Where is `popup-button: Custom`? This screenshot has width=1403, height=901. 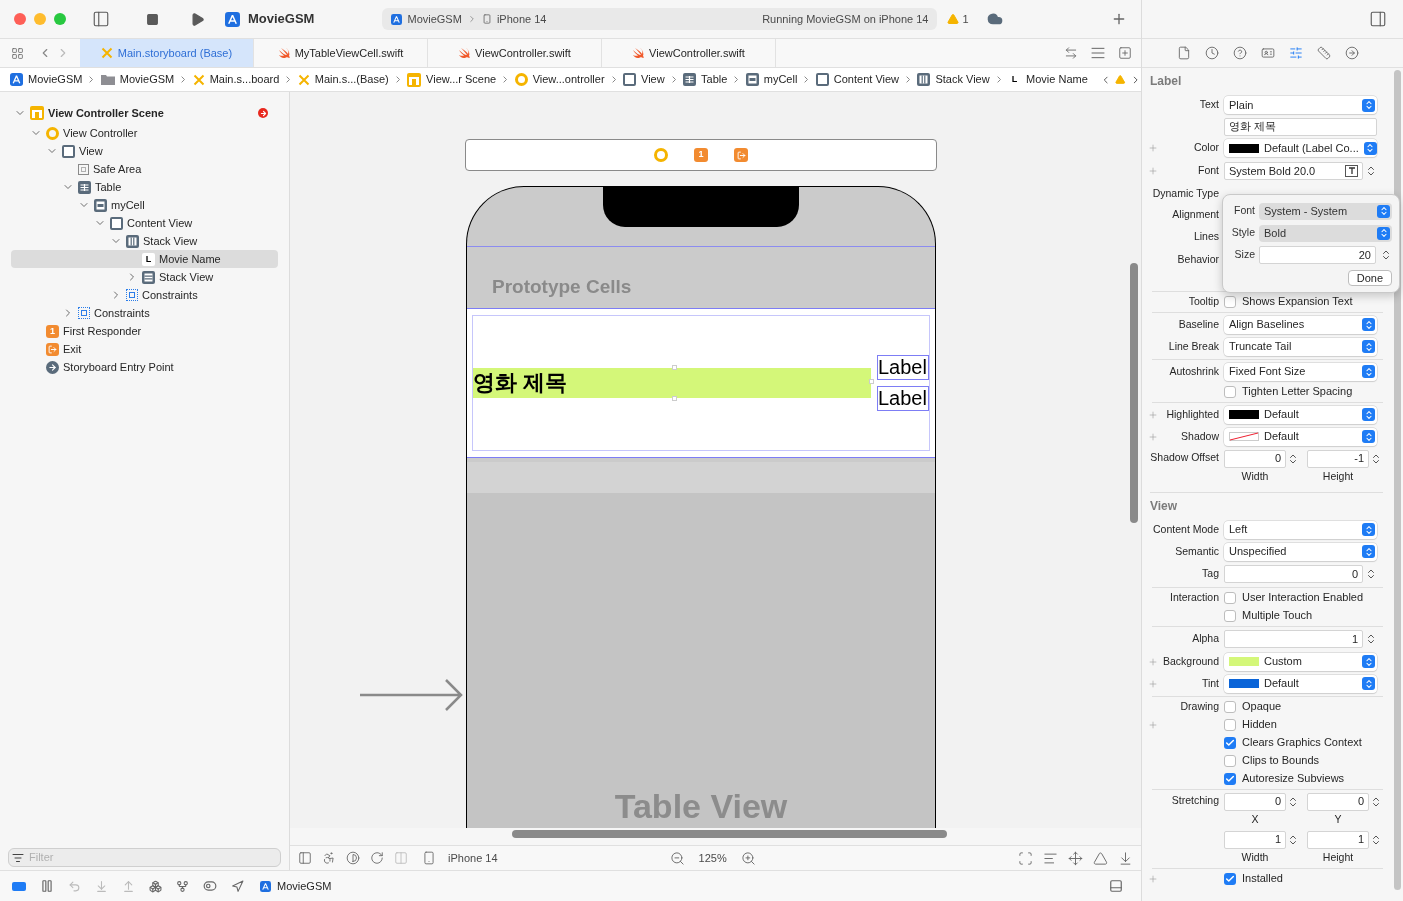 popup-button: Custom is located at coordinates (1300, 661).